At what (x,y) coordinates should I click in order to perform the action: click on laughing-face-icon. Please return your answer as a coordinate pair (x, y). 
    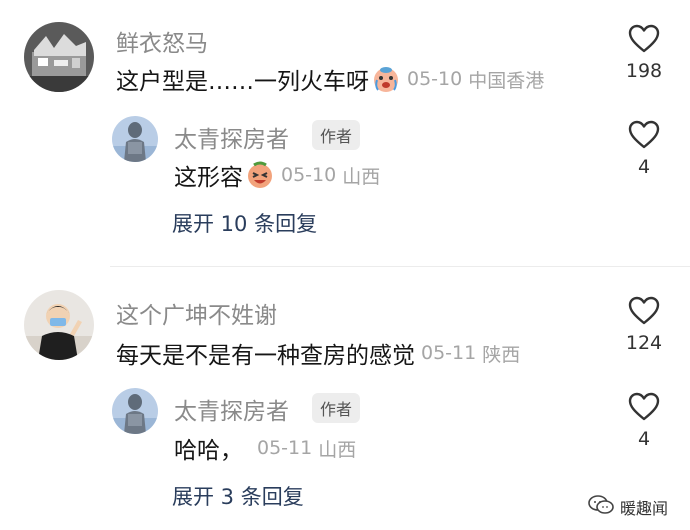
    Looking at the image, I should click on (260, 175).